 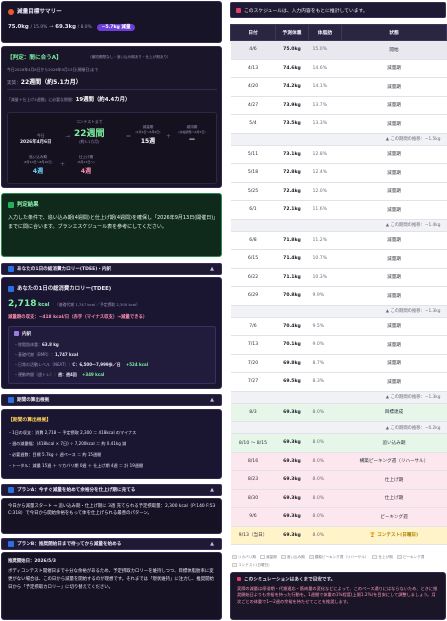 I want to click on tdee-value: 2,718, so click(x=22, y=304).